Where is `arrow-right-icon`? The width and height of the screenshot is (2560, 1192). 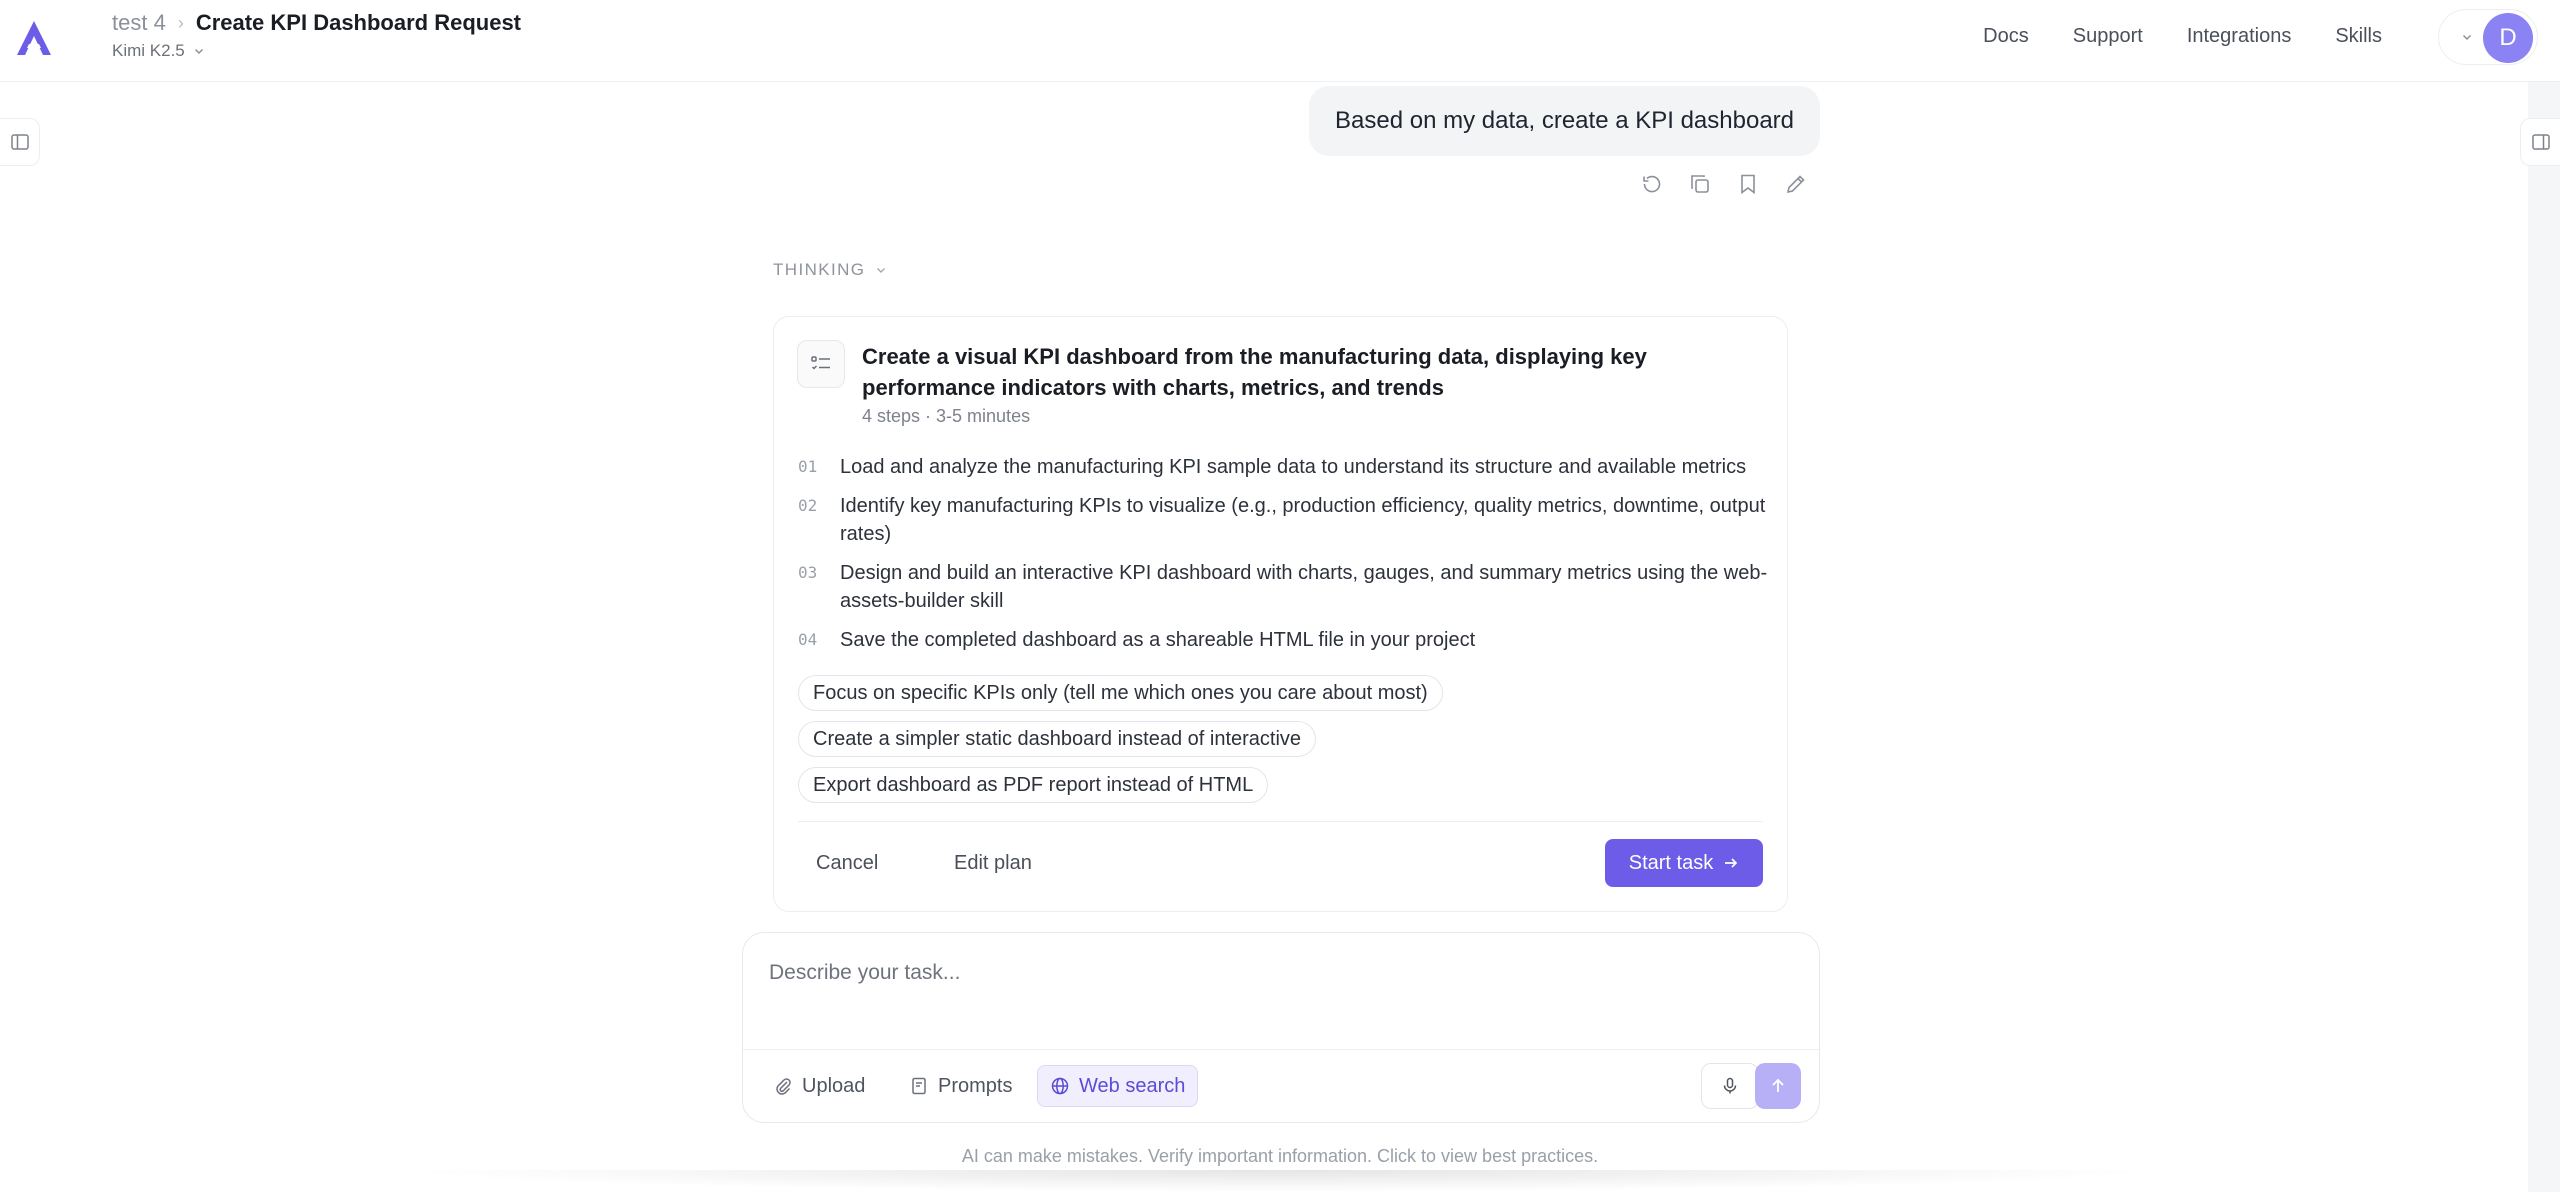
arrow-right-icon is located at coordinates (1731, 863).